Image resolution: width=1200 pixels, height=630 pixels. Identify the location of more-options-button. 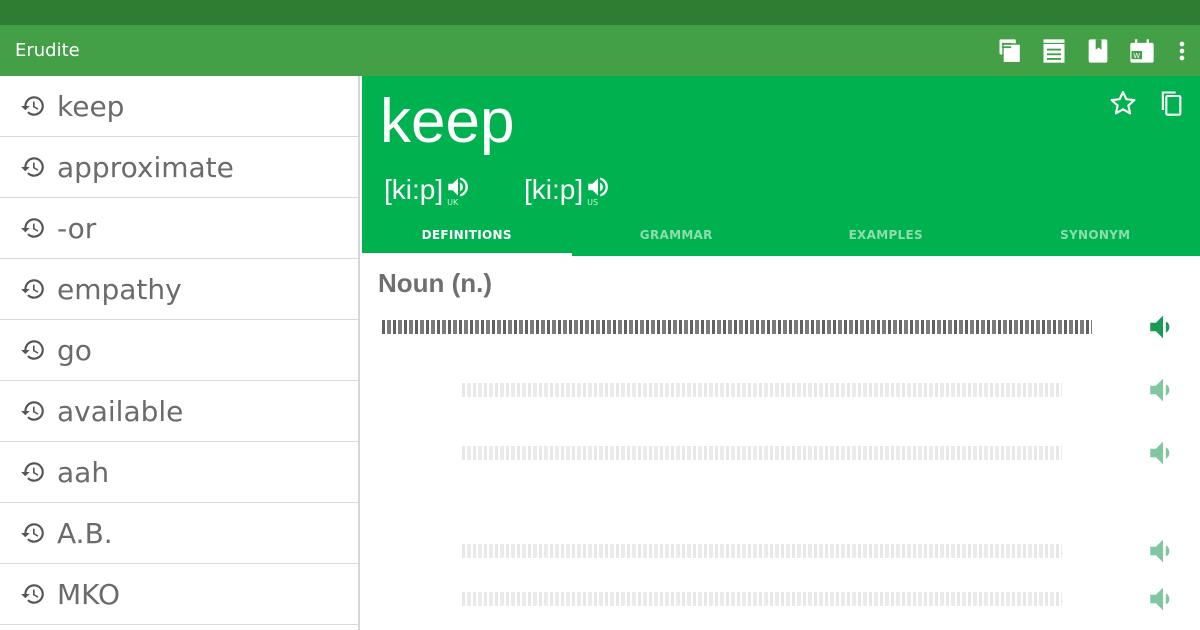
(1182, 51).